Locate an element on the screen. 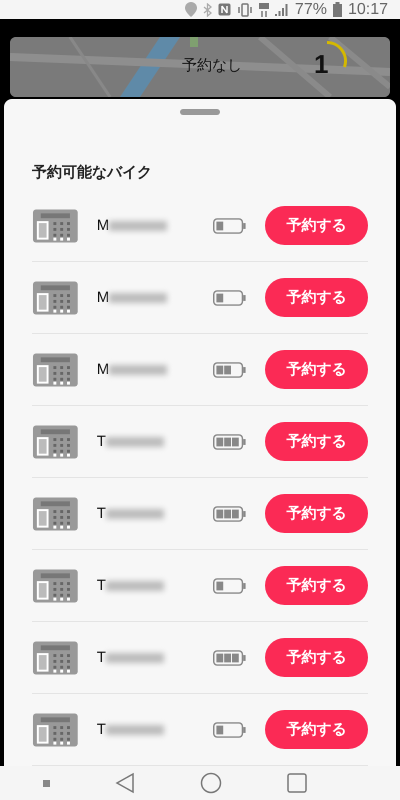  nfc-icon is located at coordinates (224, 9).